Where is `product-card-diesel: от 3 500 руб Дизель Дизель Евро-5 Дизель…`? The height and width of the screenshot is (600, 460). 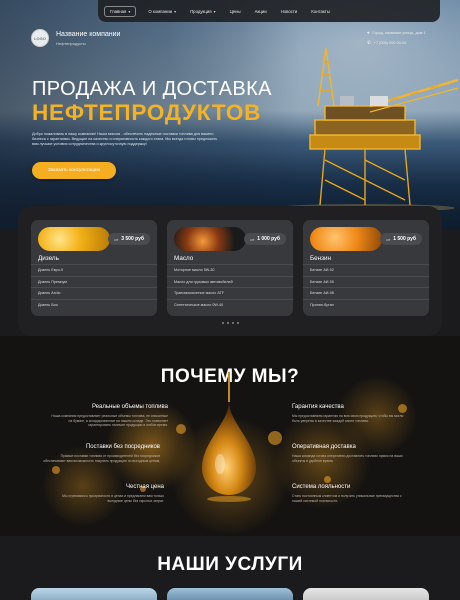
product-card-diesel: от 3 500 руб Дизель Дизель Евро-5 Дизель… is located at coordinates (94, 268).